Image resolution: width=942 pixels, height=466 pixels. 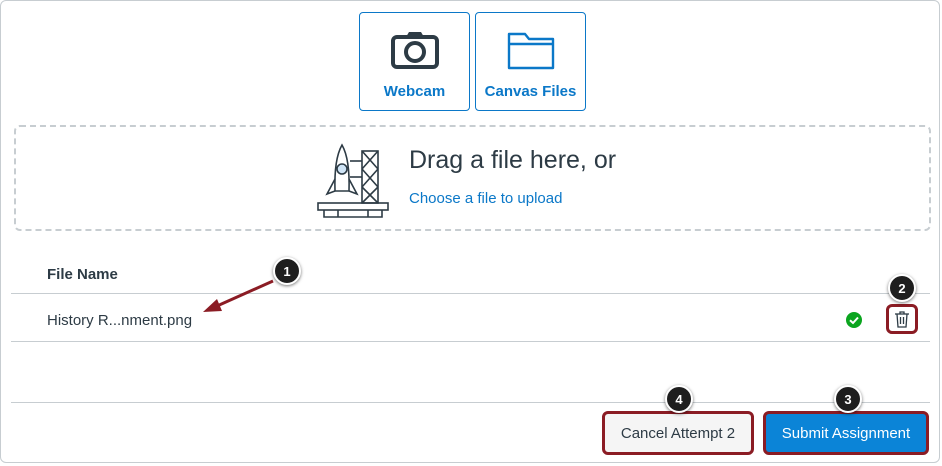 What do you see at coordinates (287, 271) in the screenshot?
I see `callout-1: 1` at bounding box center [287, 271].